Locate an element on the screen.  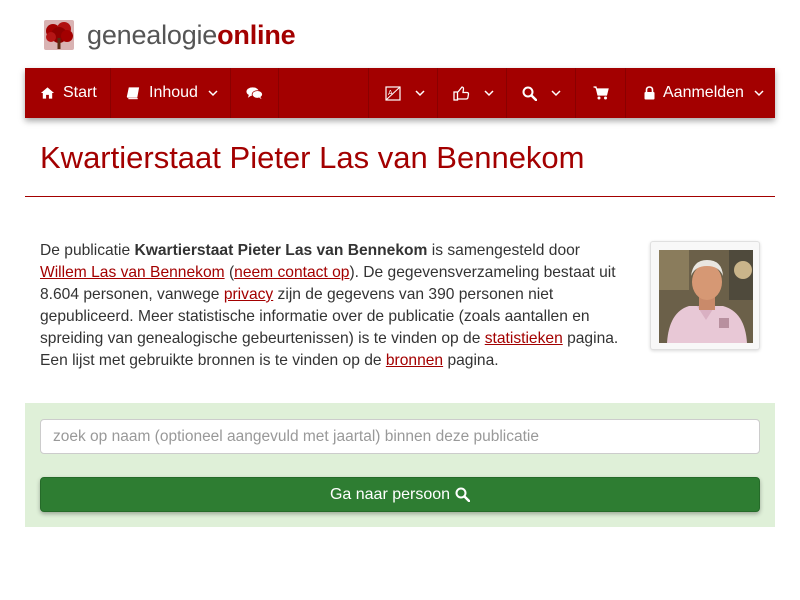
nav-social is located at coordinates (472, 93).